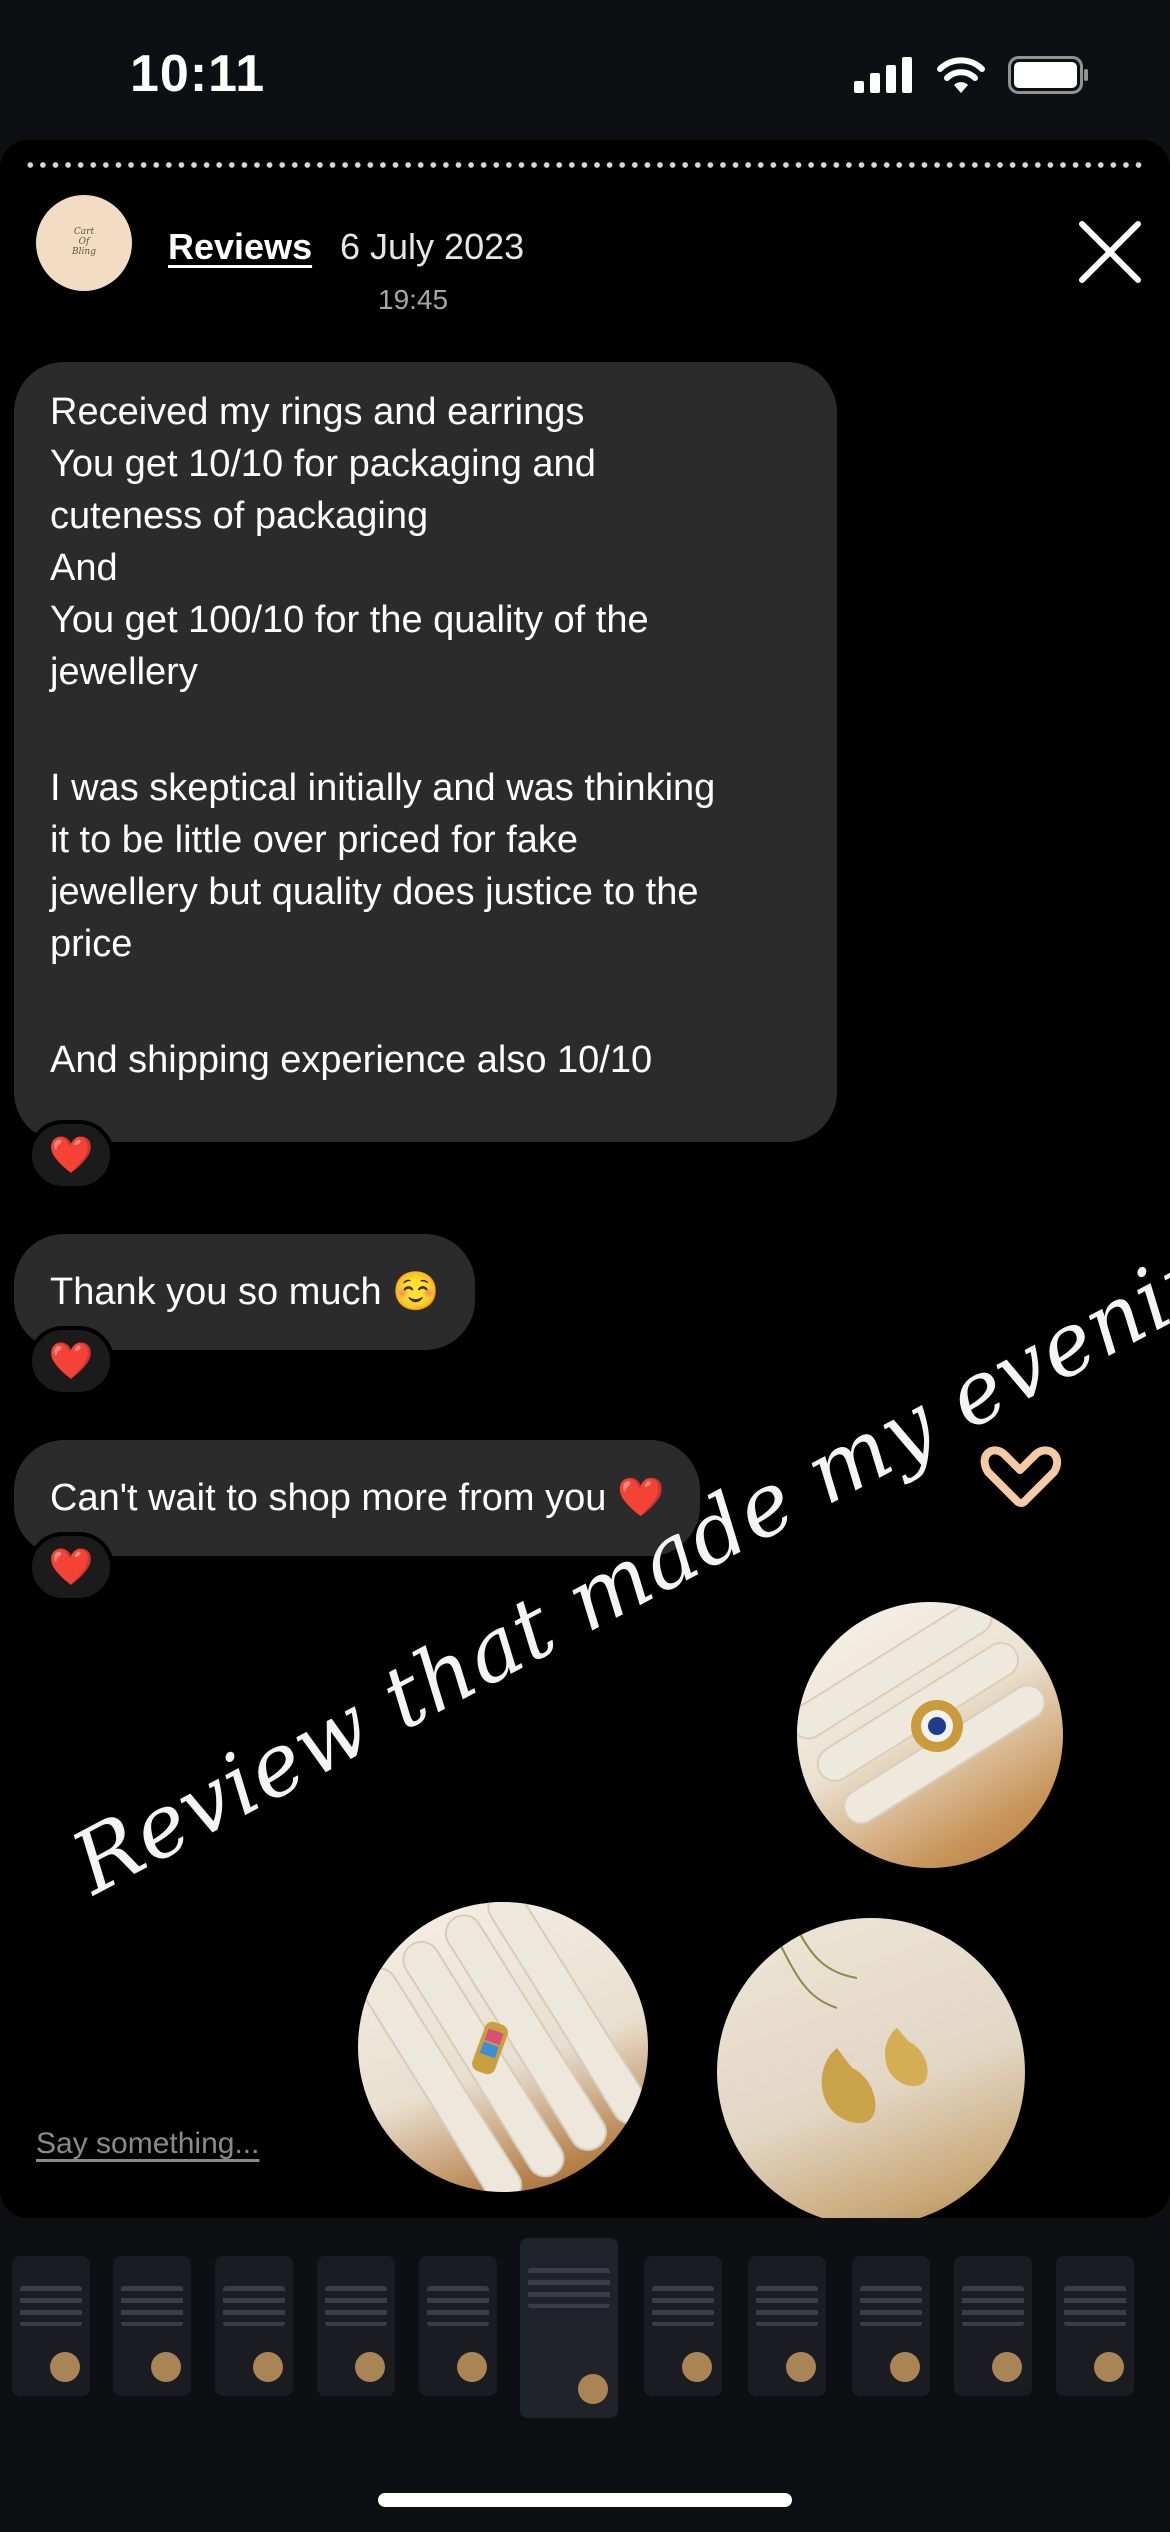  I want to click on avatar-logo: Cart Of Bling, so click(84, 242).